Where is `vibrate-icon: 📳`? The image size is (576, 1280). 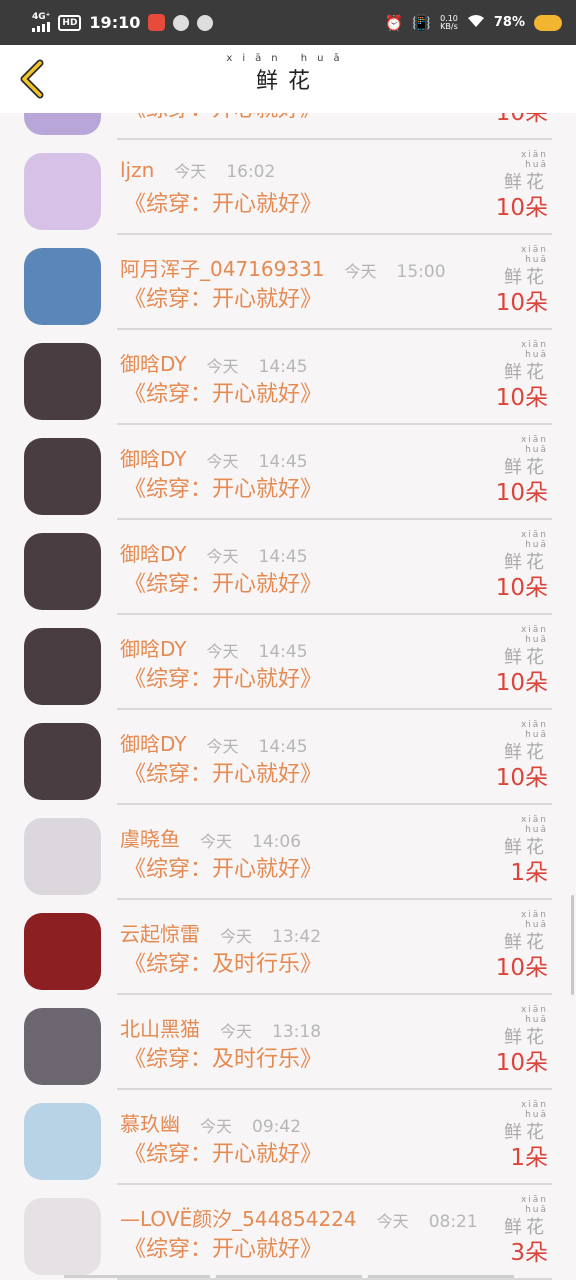 vibrate-icon: 📳 is located at coordinates (422, 22).